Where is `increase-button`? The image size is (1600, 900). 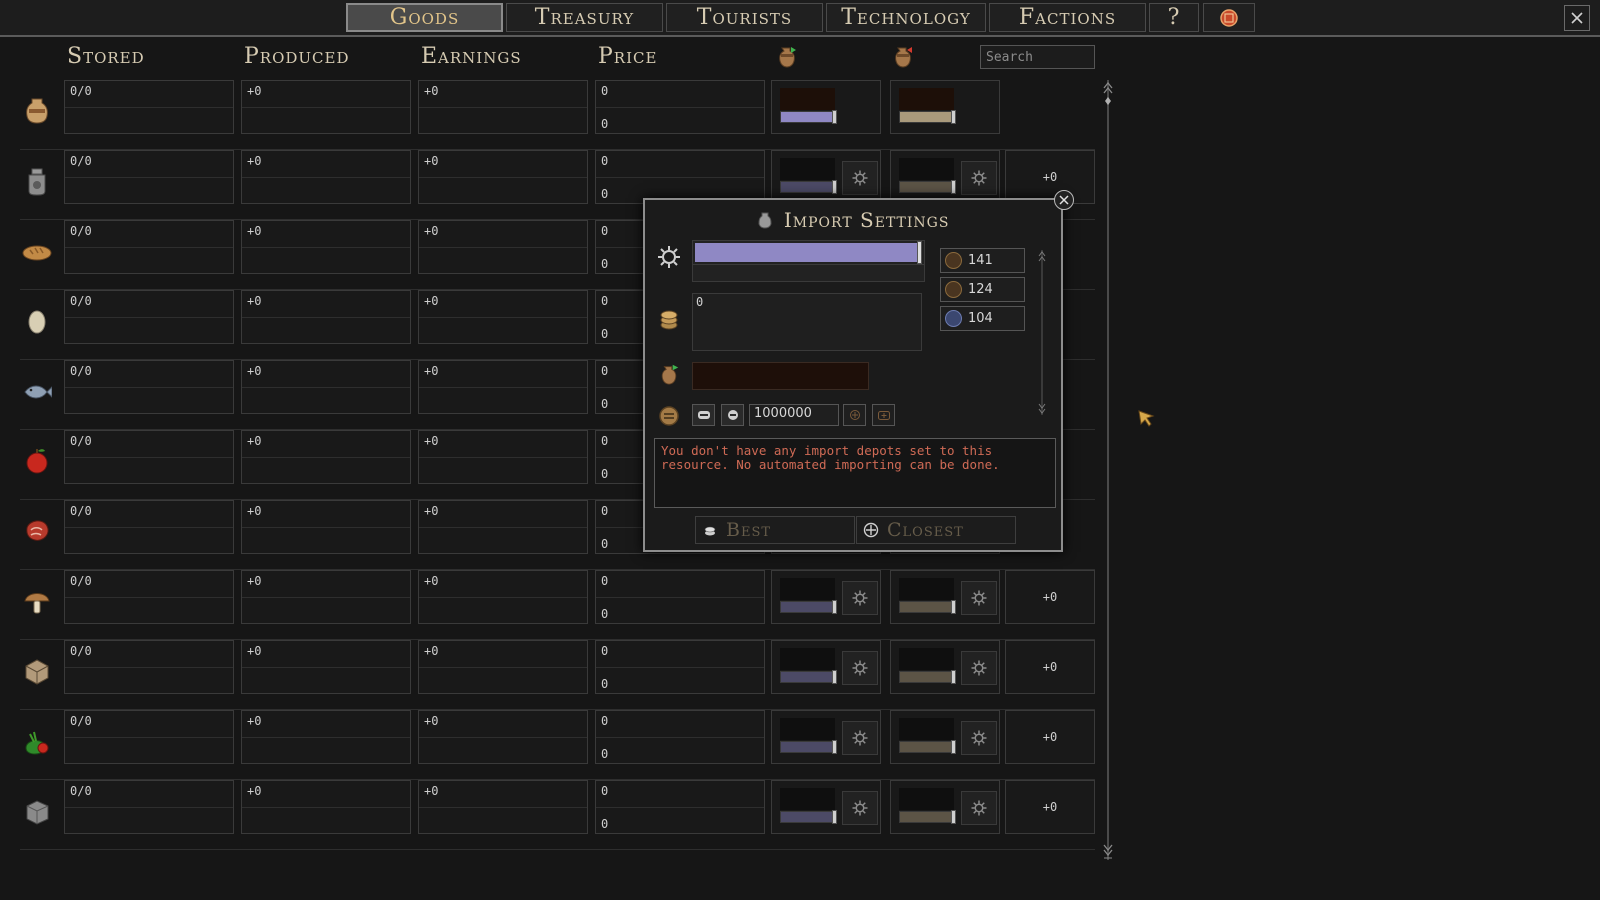 increase-button is located at coordinates (854, 415).